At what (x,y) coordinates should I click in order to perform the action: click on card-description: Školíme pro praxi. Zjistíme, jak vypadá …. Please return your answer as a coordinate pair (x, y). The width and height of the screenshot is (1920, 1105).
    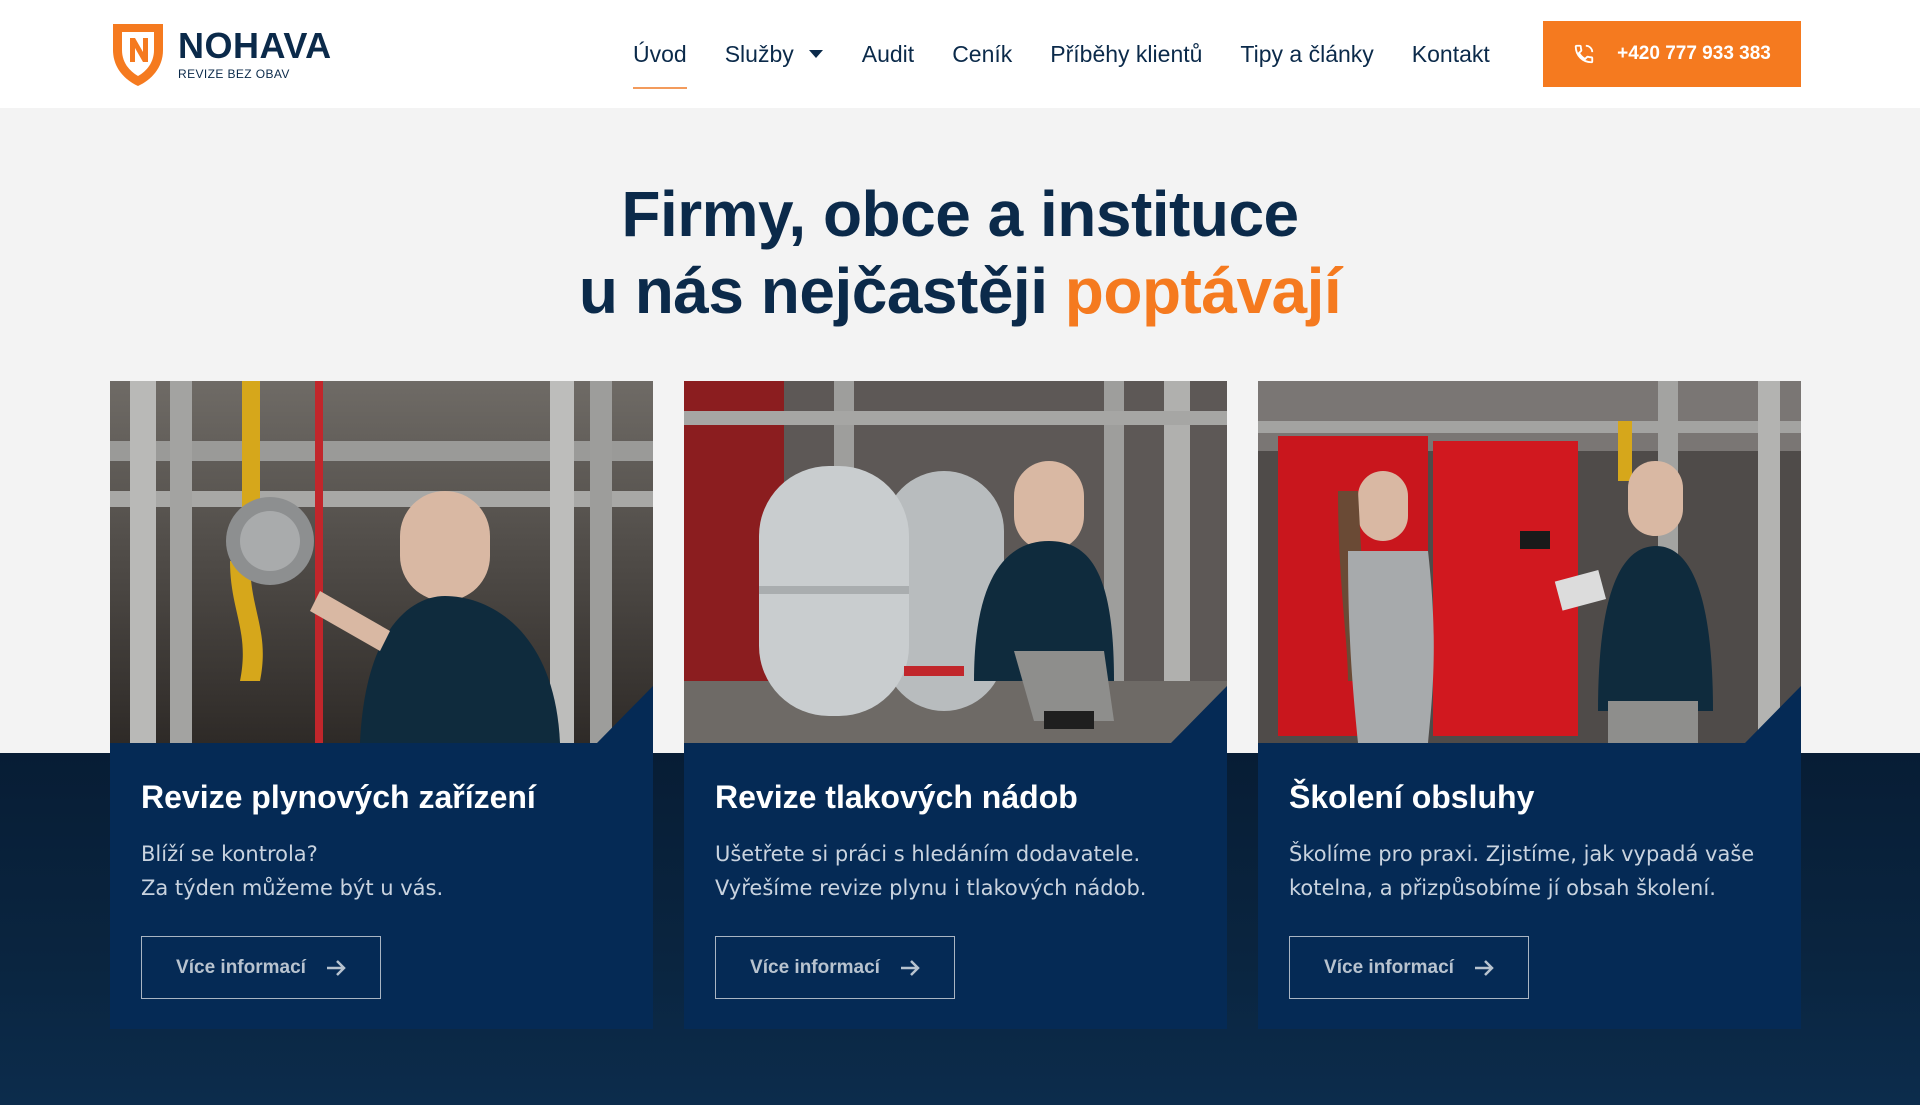
    Looking at the image, I should click on (1534, 871).